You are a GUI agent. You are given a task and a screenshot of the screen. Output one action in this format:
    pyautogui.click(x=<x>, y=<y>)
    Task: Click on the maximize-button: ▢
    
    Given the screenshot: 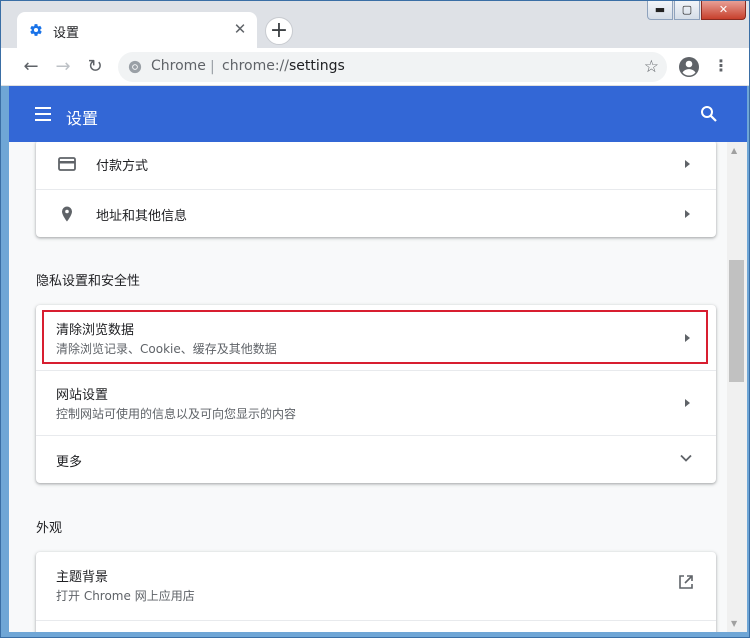 What is the action you would take?
    pyautogui.click(x=687, y=10)
    